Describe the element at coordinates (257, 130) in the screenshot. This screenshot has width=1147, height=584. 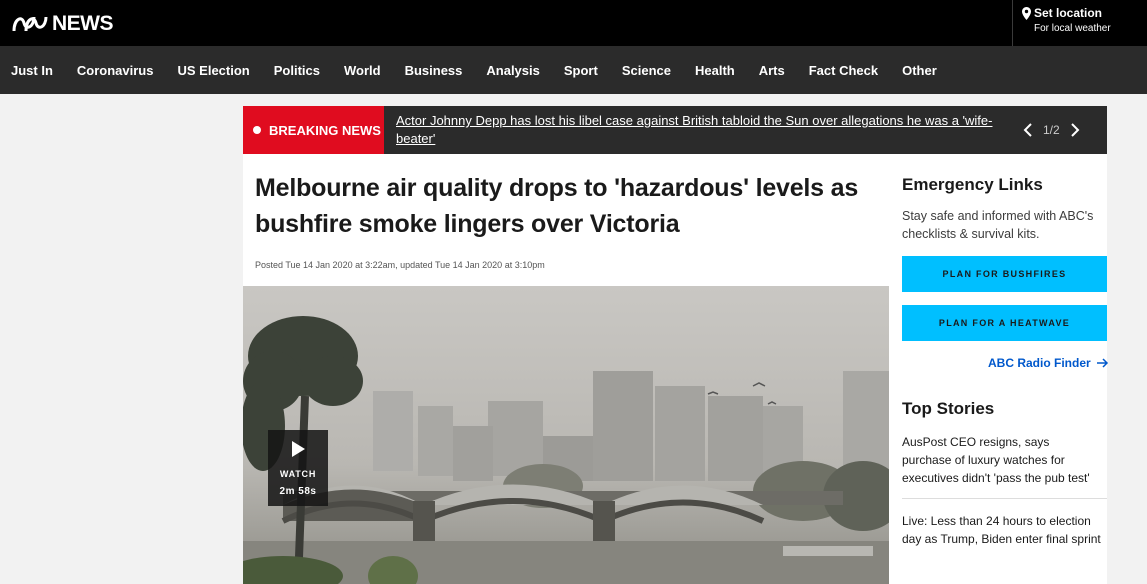
I see `live-dot-icon` at that location.